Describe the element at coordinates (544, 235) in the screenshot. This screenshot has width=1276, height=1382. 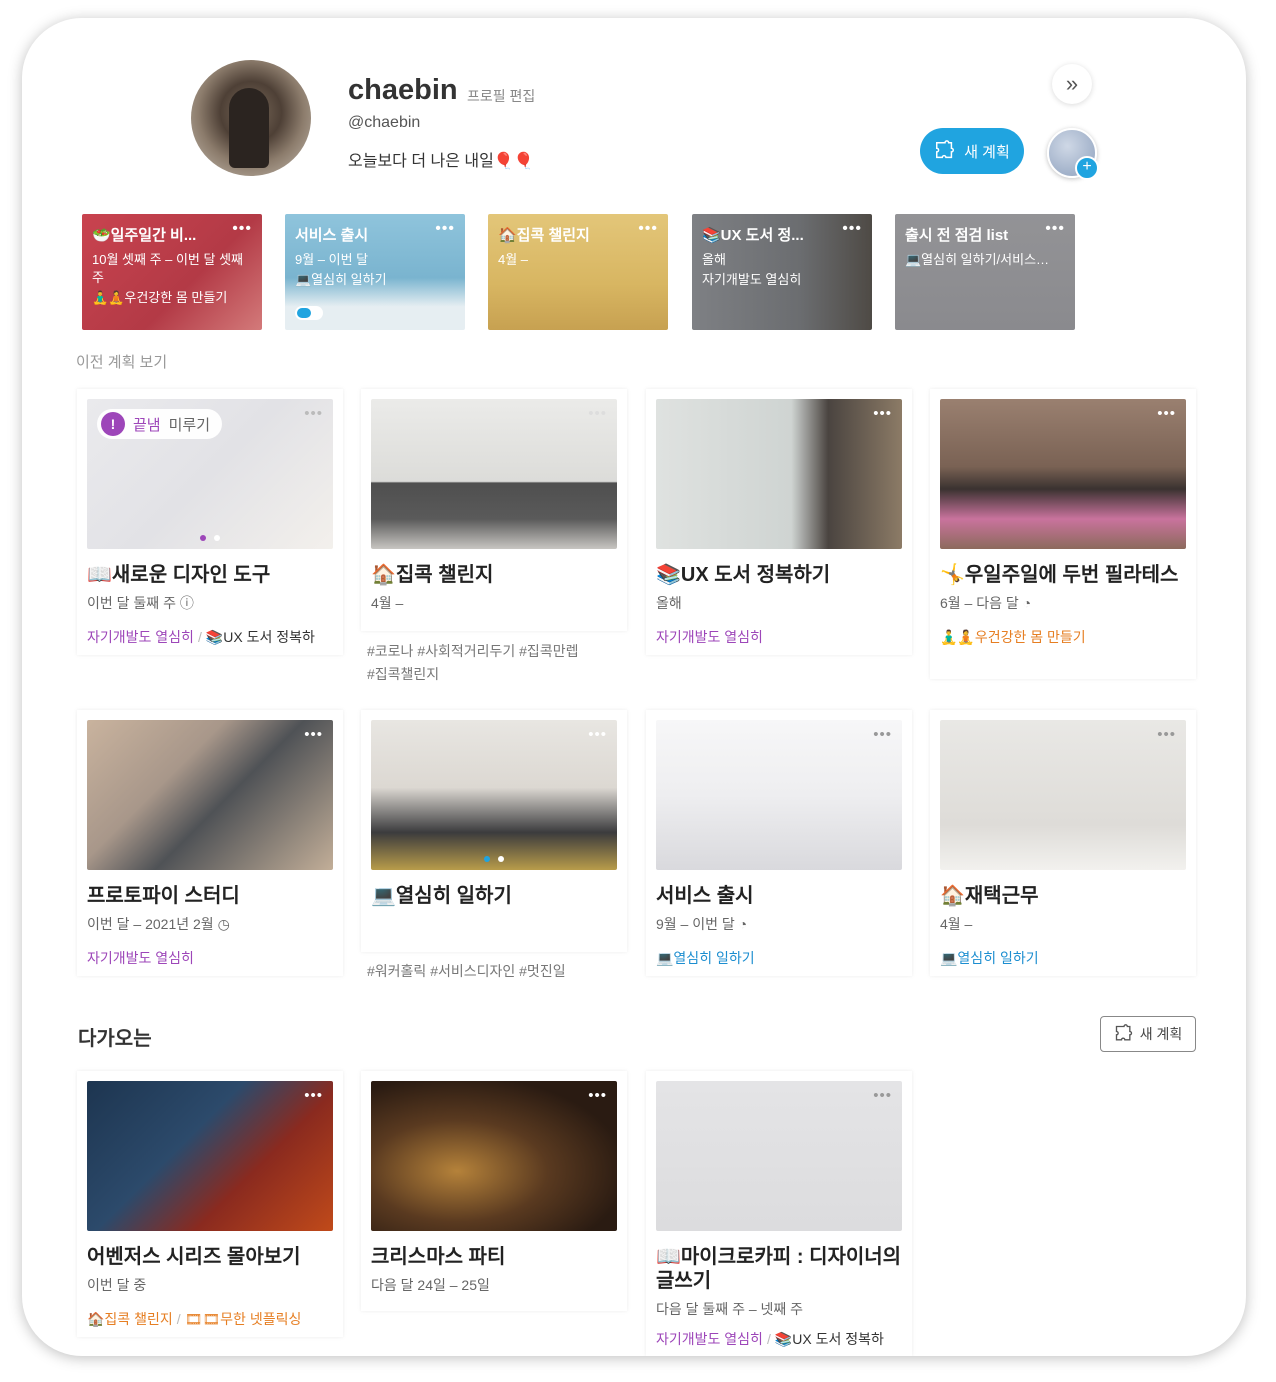
I see `active-plan-title: 🏠집콕 챌린지` at that location.